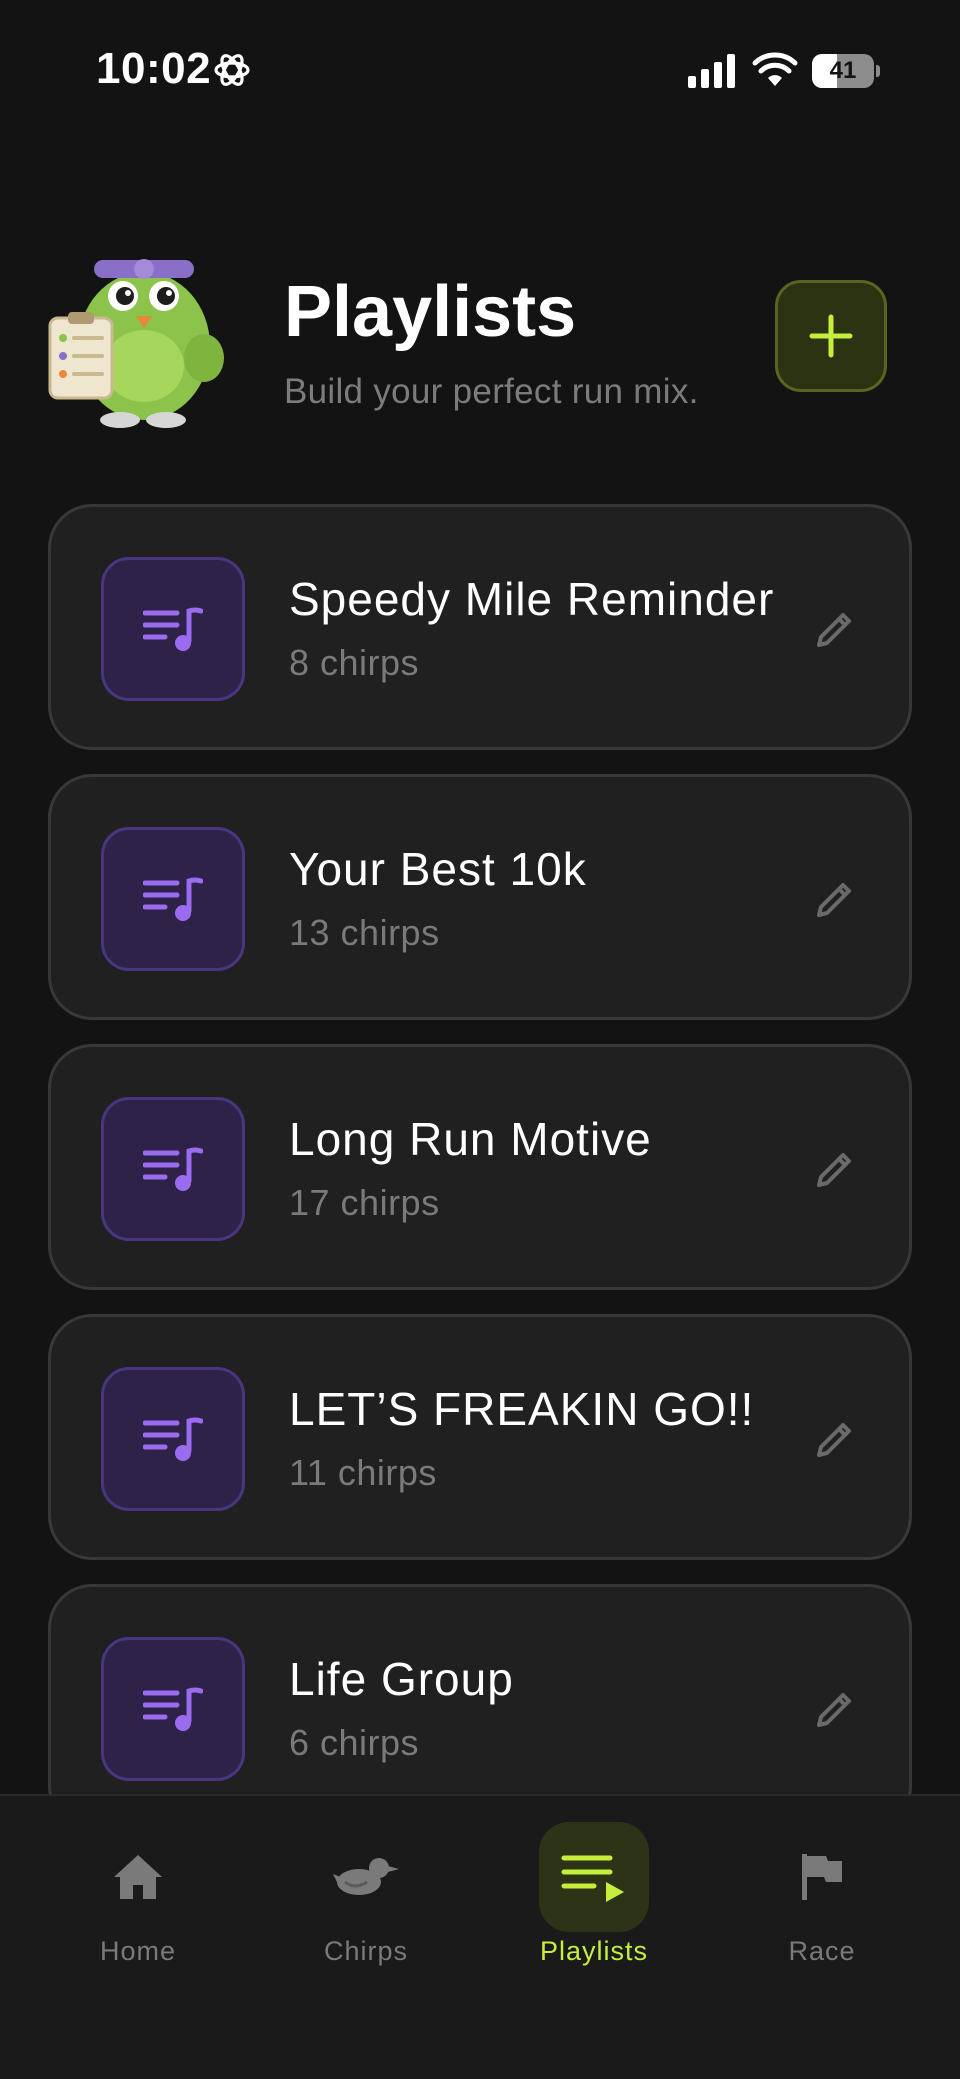 The image size is (960, 2079). What do you see at coordinates (138, 1951) in the screenshot?
I see `tab-label: Home` at bounding box center [138, 1951].